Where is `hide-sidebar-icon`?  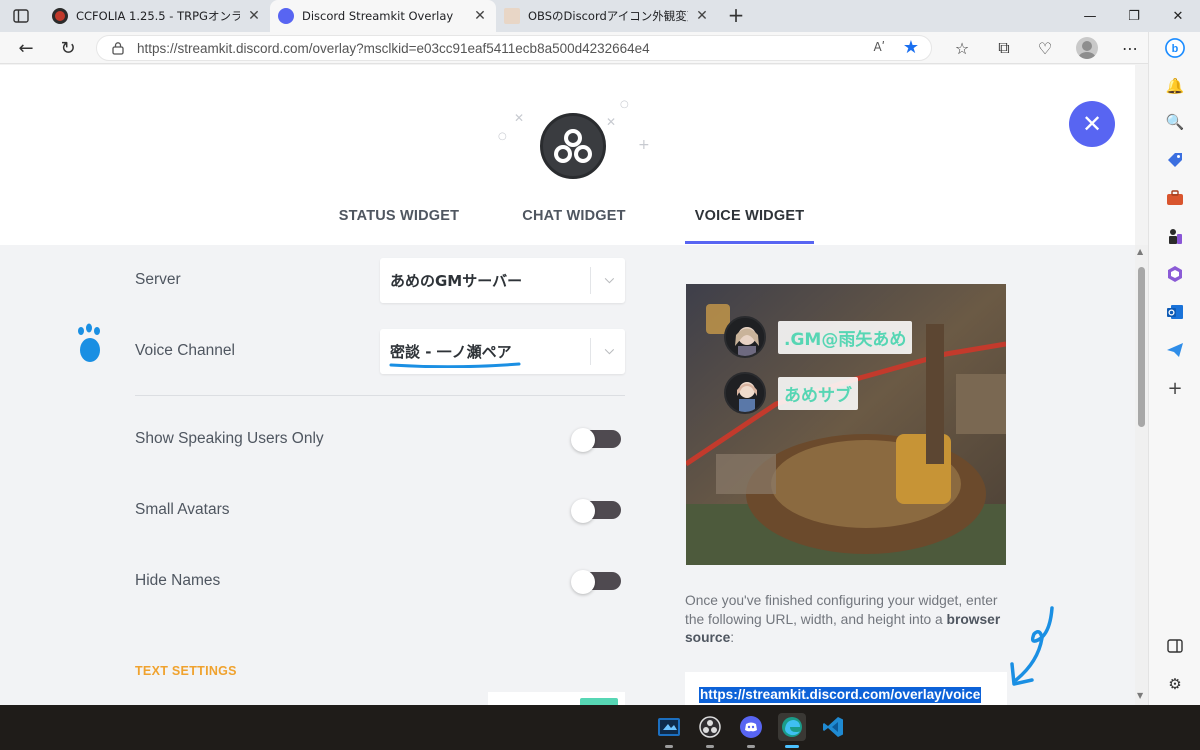
hide-sidebar-icon is located at coordinates (1175, 646).